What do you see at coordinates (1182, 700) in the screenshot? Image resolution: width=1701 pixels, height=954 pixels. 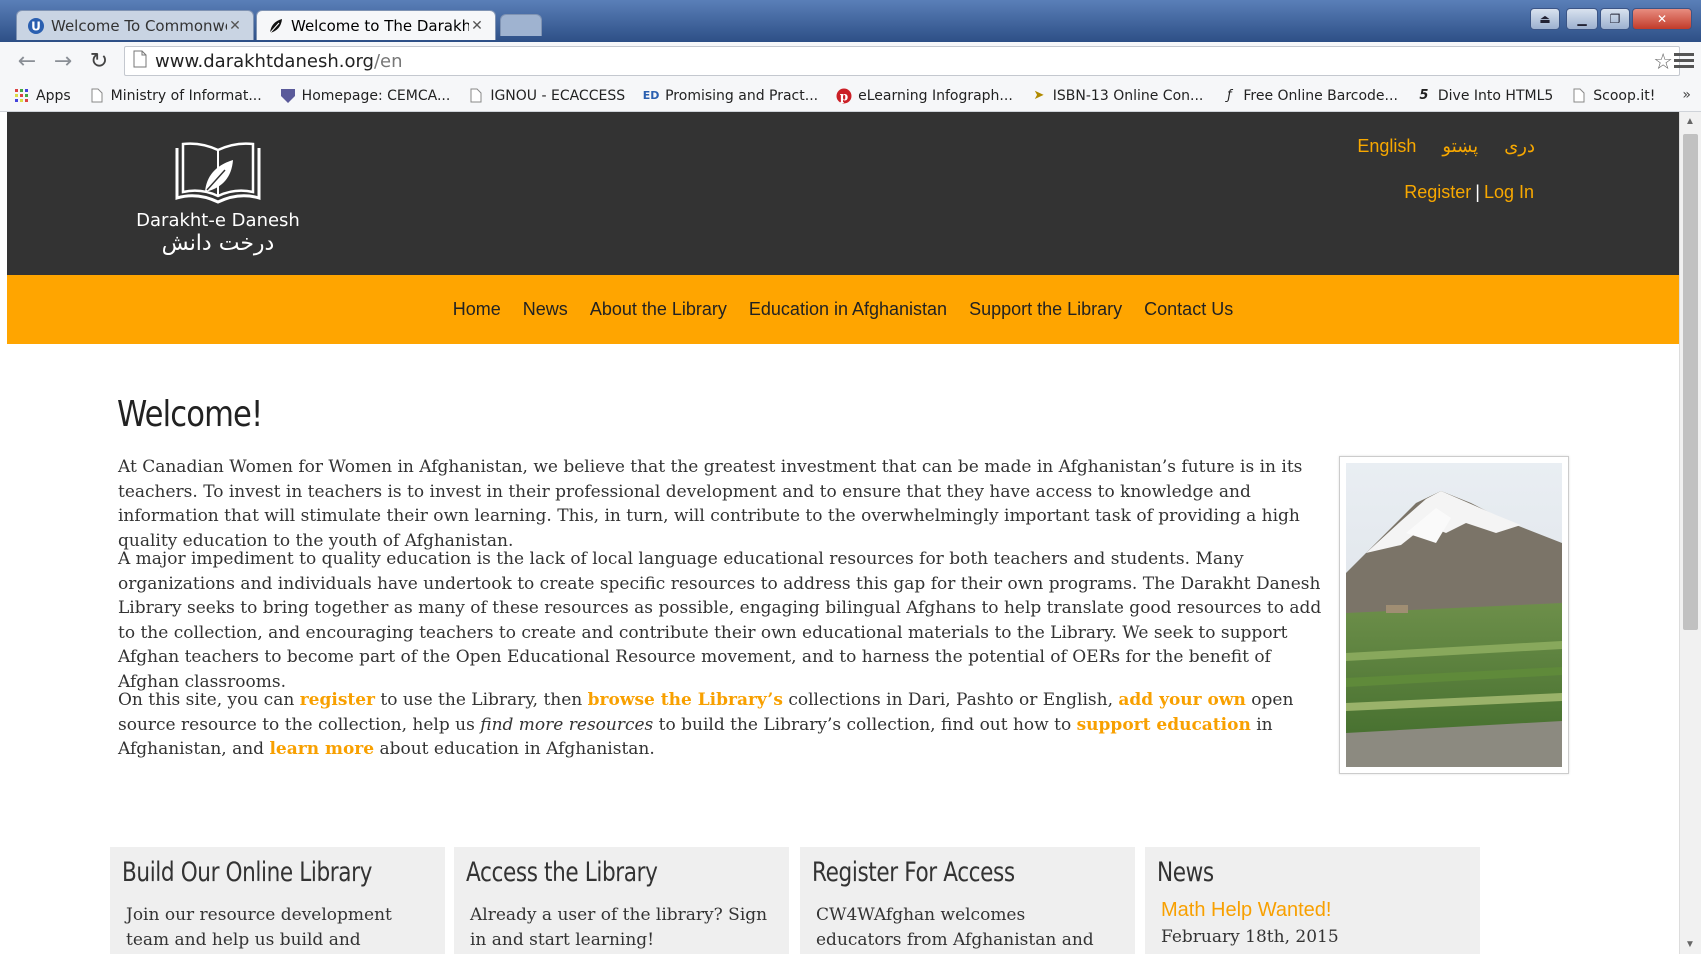 I see `add-your-own-link: add your own` at bounding box center [1182, 700].